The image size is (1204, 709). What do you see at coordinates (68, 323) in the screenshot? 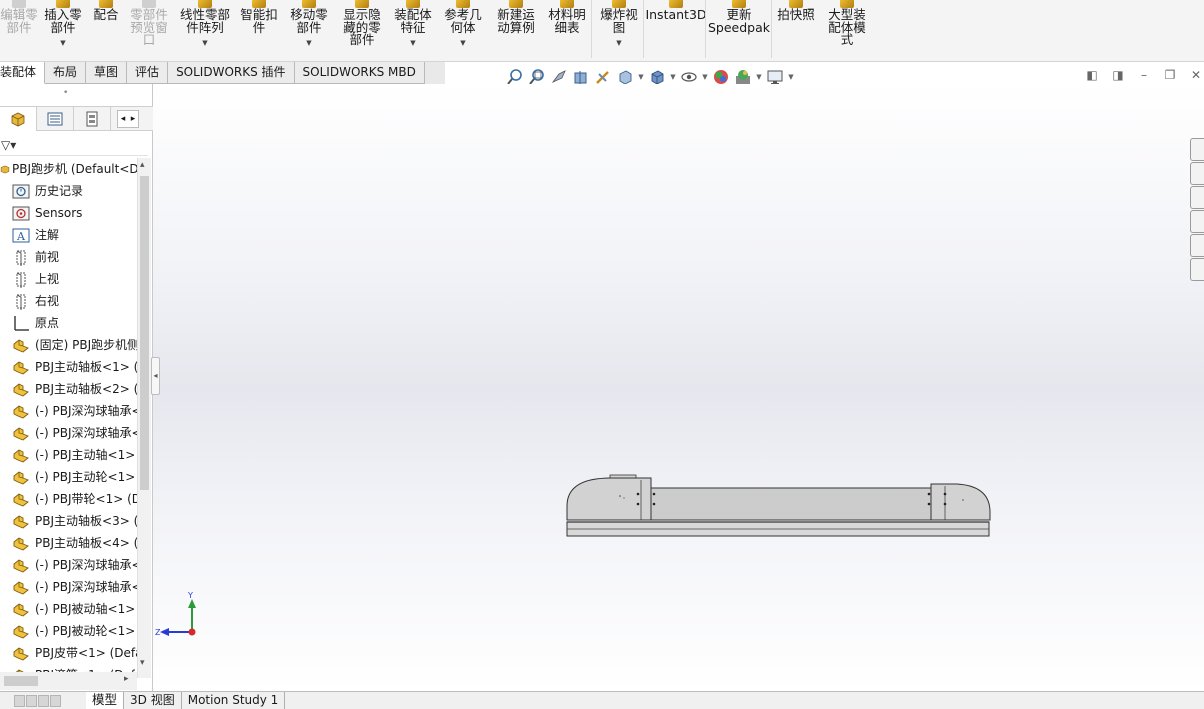
I see `tree-item: 原点` at bounding box center [68, 323].